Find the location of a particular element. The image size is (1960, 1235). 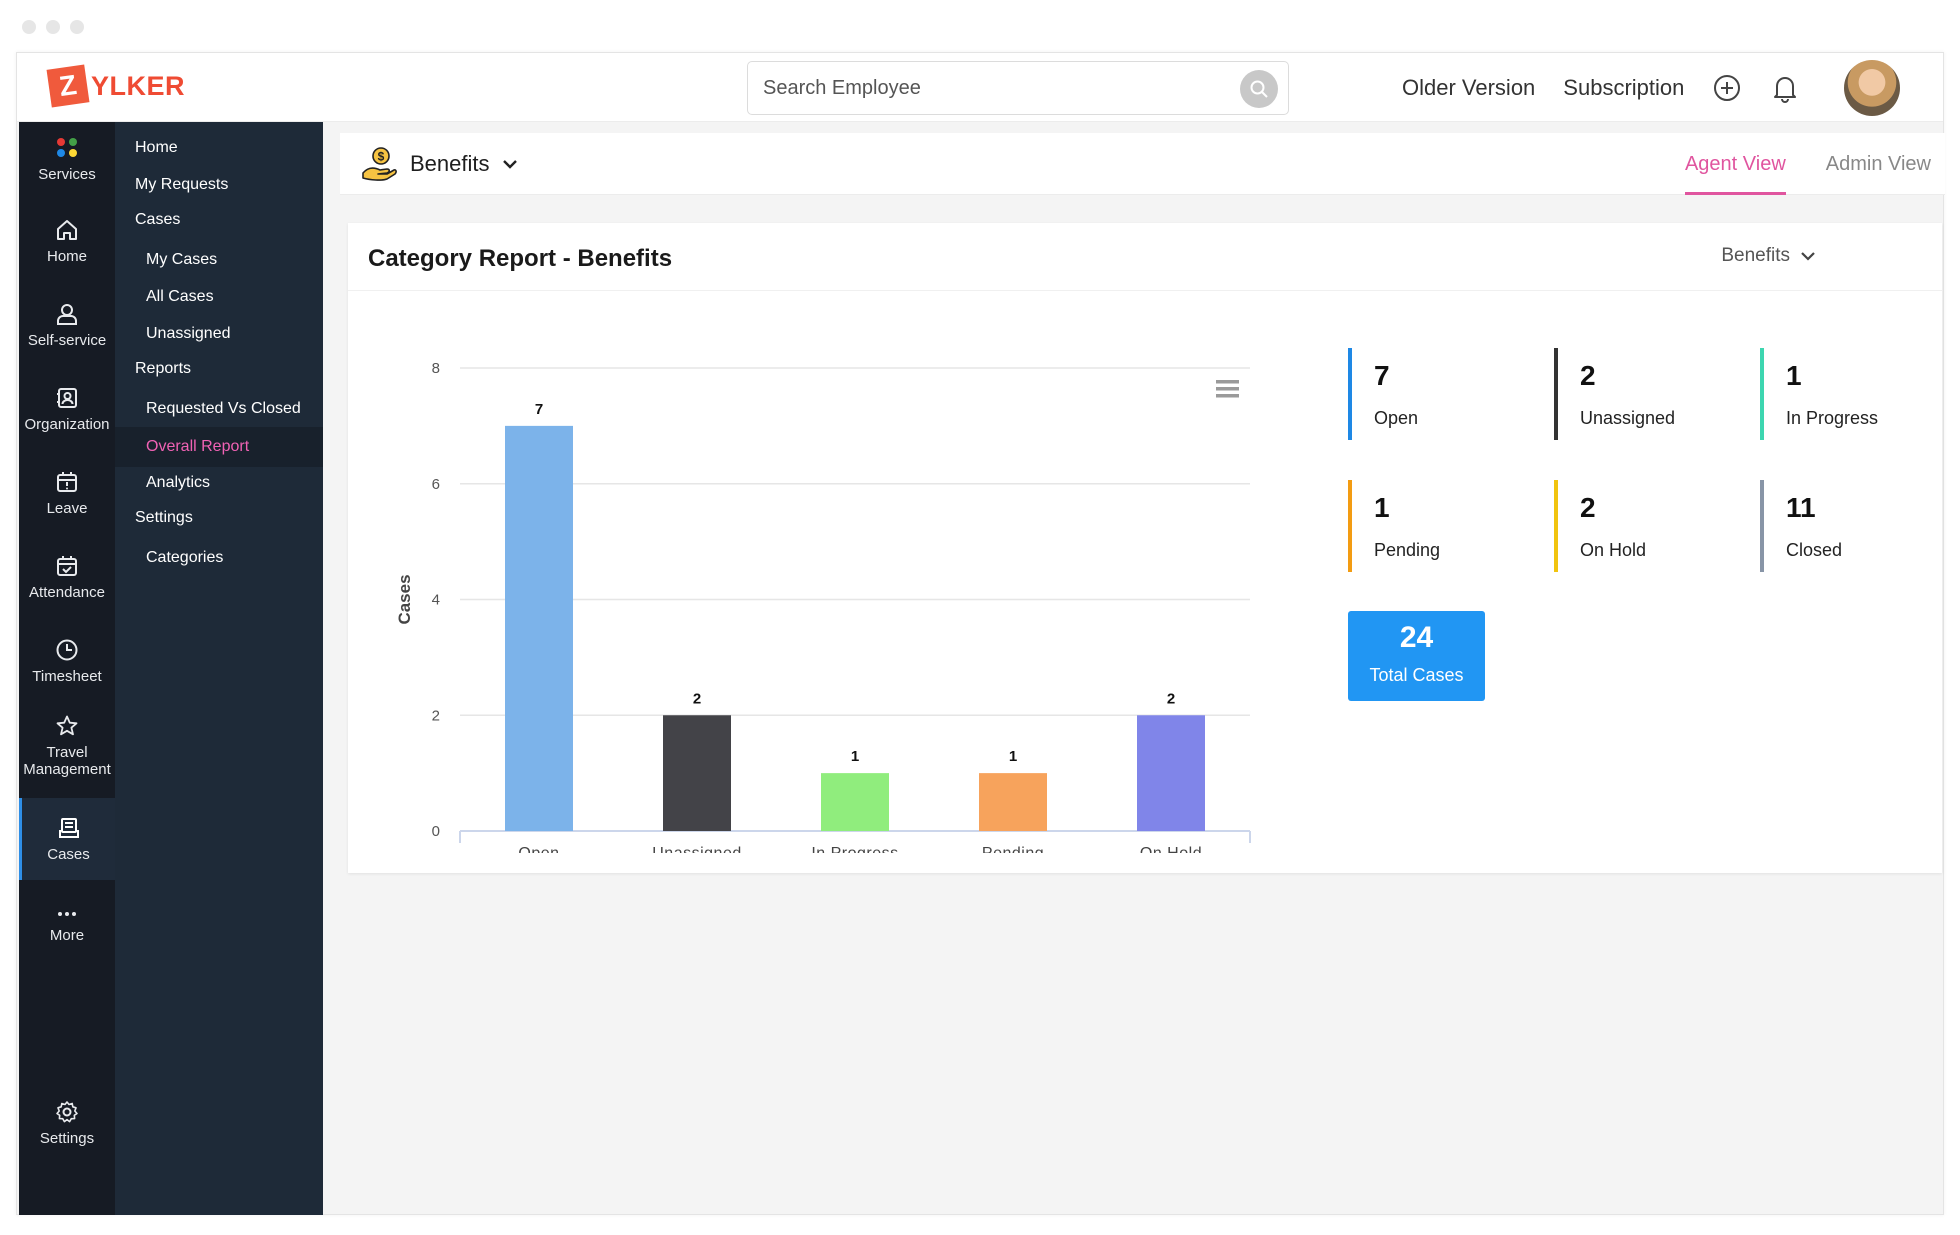

submenu-settings: Settings is located at coordinates (219, 518).